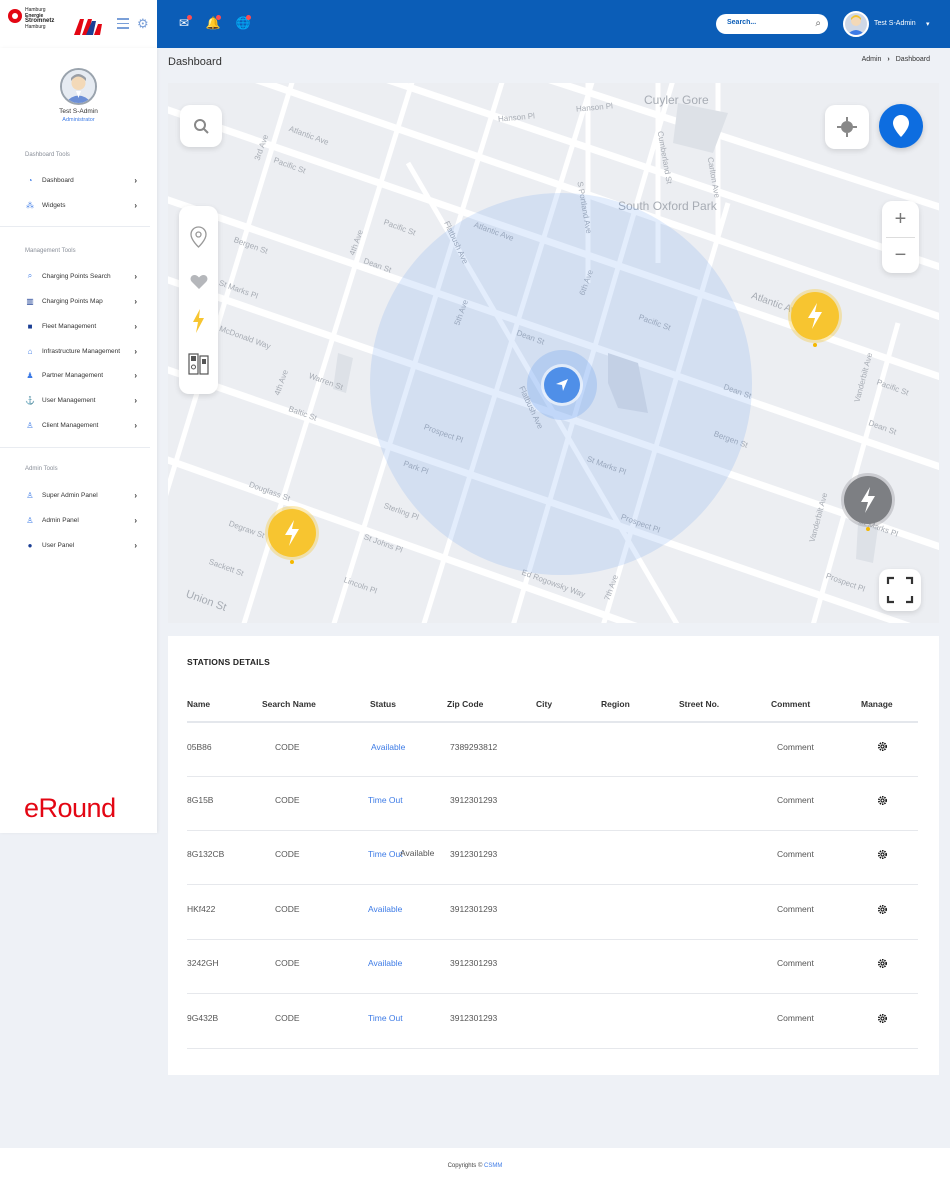  What do you see at coordinates (81, 520) in the screenshot?
I see `sidebar-item-admin-panel: ♙ Admin Panel ›` at bounding box center [81, 520].